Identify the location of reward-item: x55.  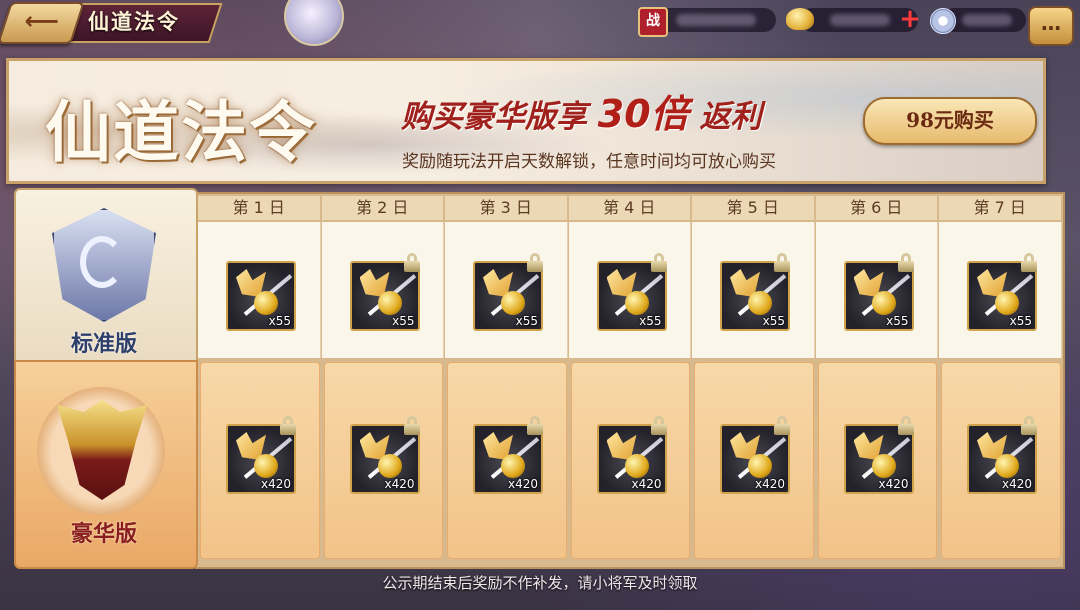
(261, 296).